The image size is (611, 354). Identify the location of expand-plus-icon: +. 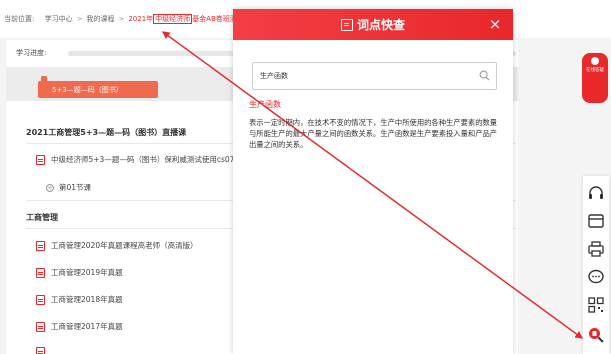
(50, 187).